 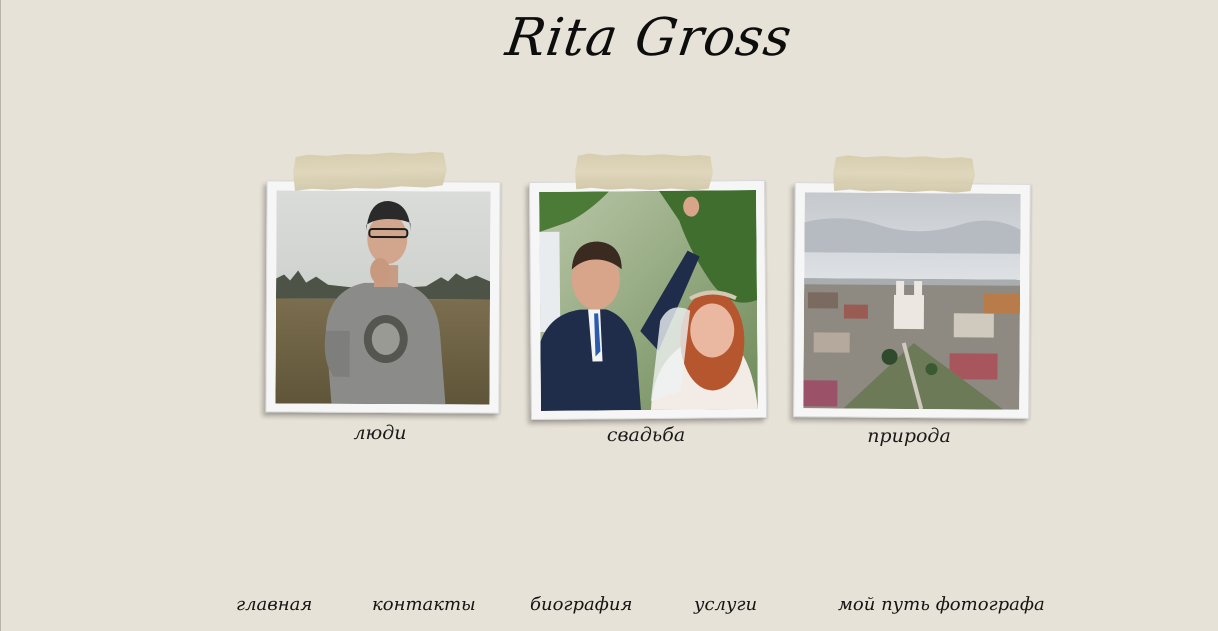 I want to click on gallery-card-nature: природа, so click(x=915, y=300).